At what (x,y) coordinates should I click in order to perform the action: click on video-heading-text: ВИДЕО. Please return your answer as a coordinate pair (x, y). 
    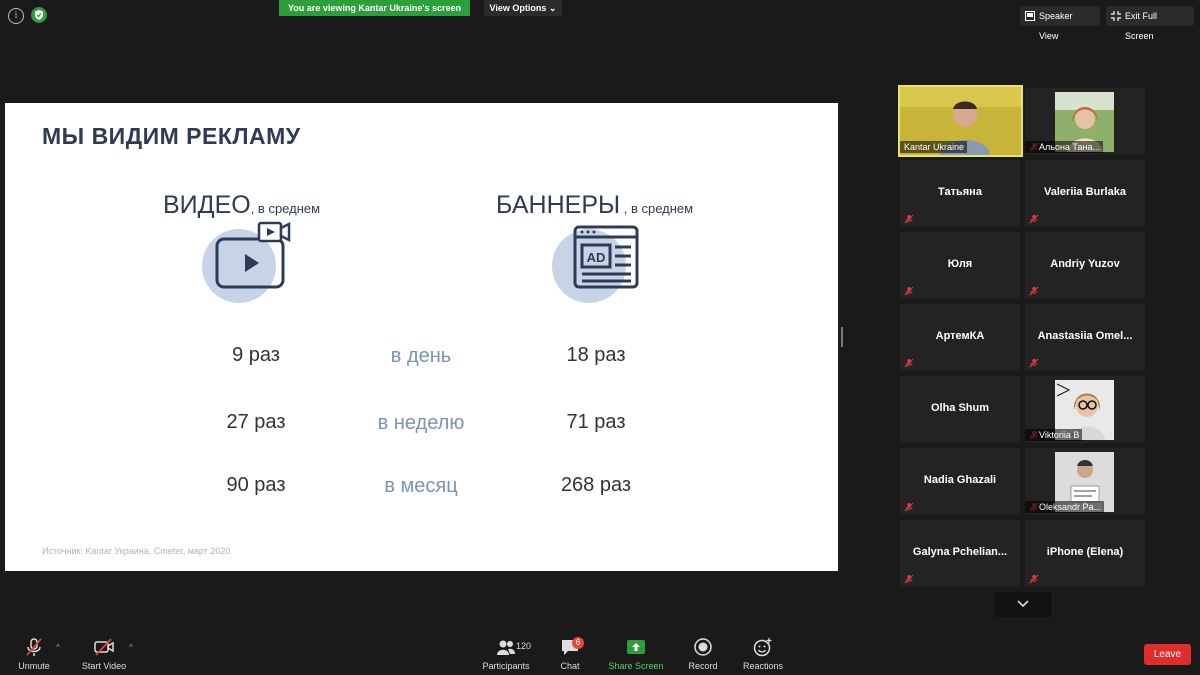
    Looking at the image, I should click on (207, 205).